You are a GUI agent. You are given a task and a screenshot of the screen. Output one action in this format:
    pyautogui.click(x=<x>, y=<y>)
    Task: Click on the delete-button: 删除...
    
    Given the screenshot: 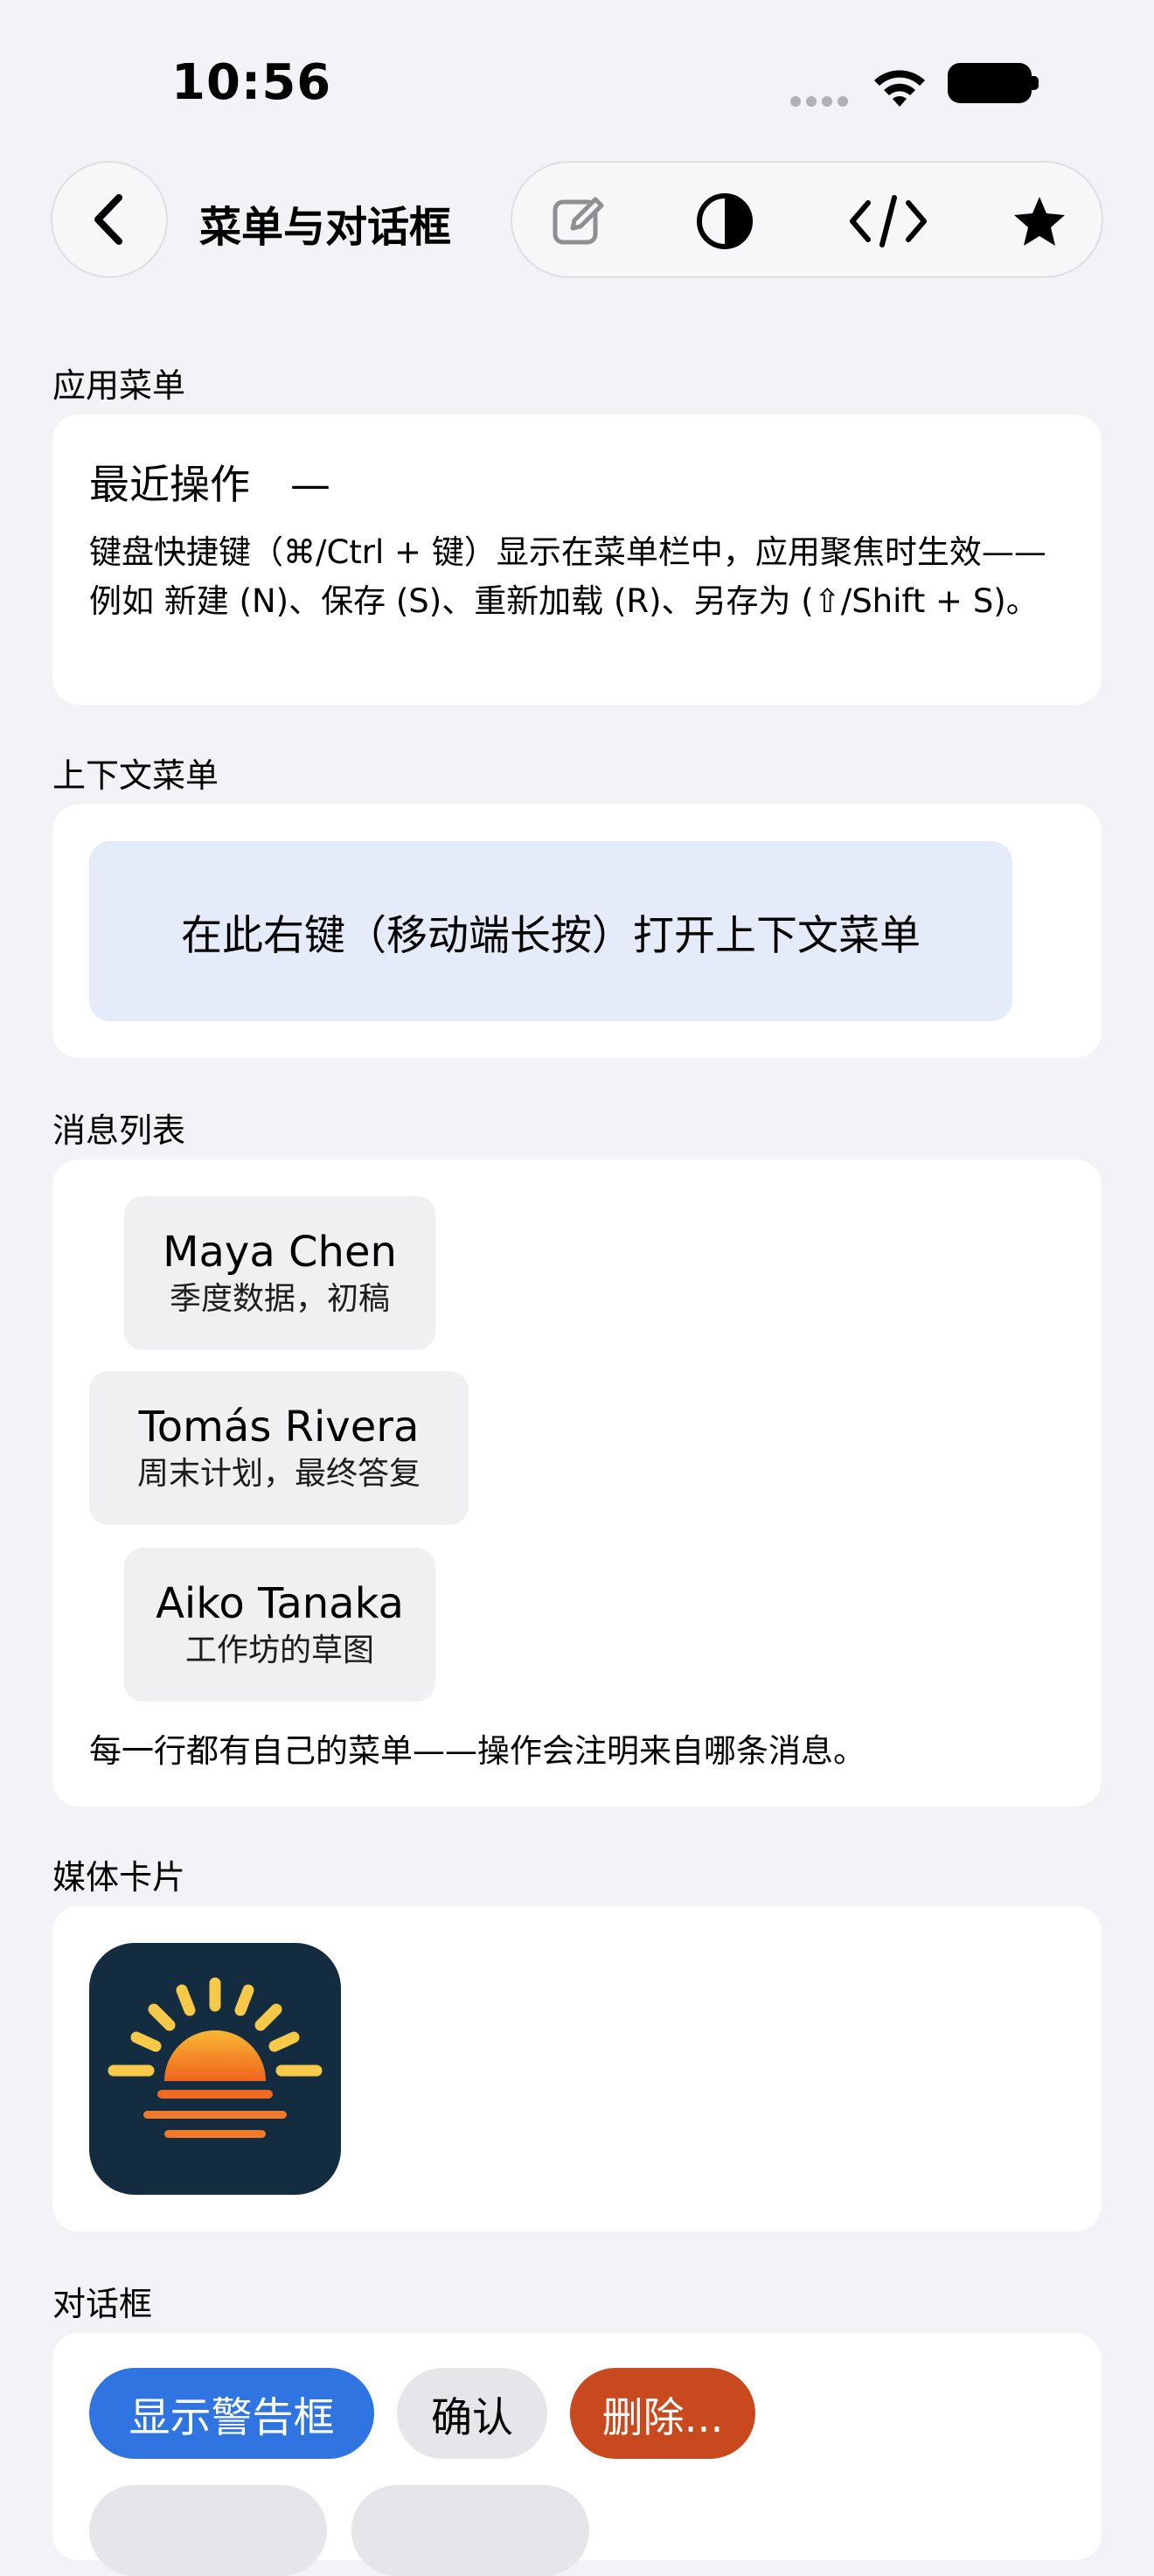 What is the action you would take?
    pyautogui.click(x=662, y=2413)
    